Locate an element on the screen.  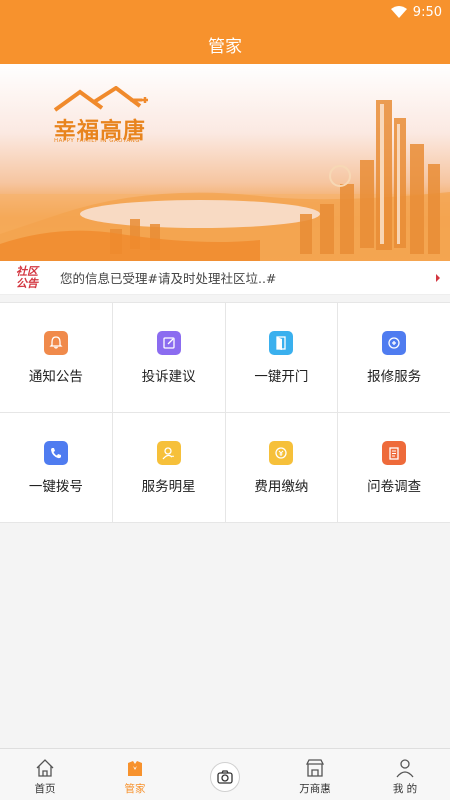
service-stars: 服务明星 is located at coordinates (168, 467).